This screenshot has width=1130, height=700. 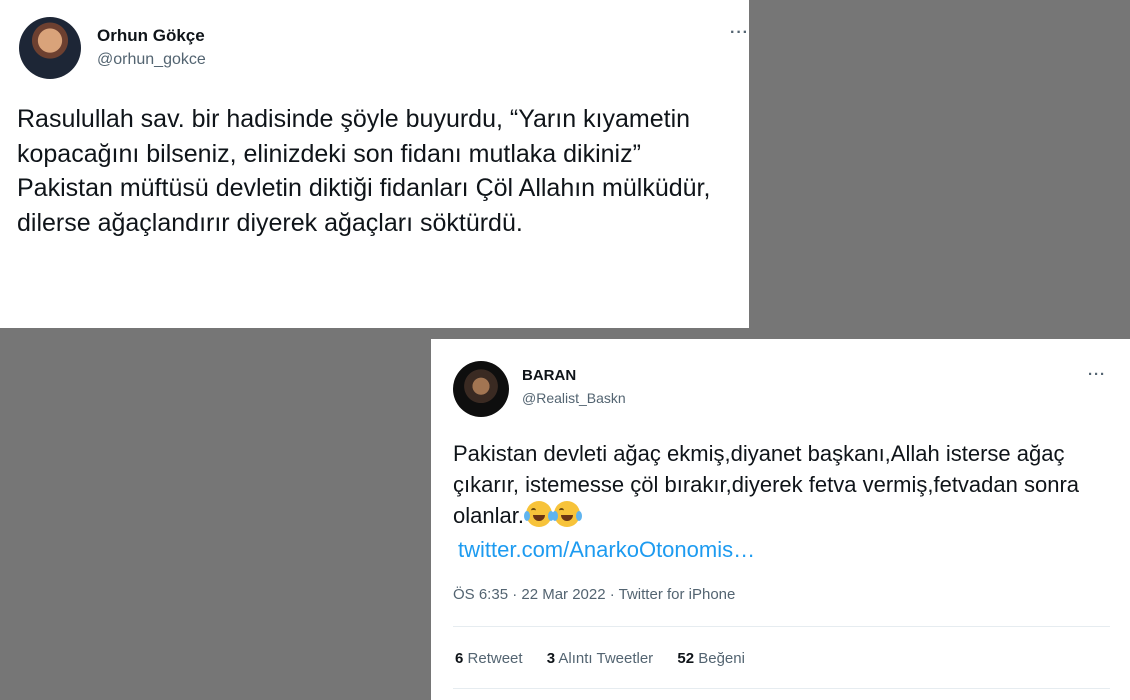 I want to click on author-handle: @orhun_gokce, so click(x=151, y=60).